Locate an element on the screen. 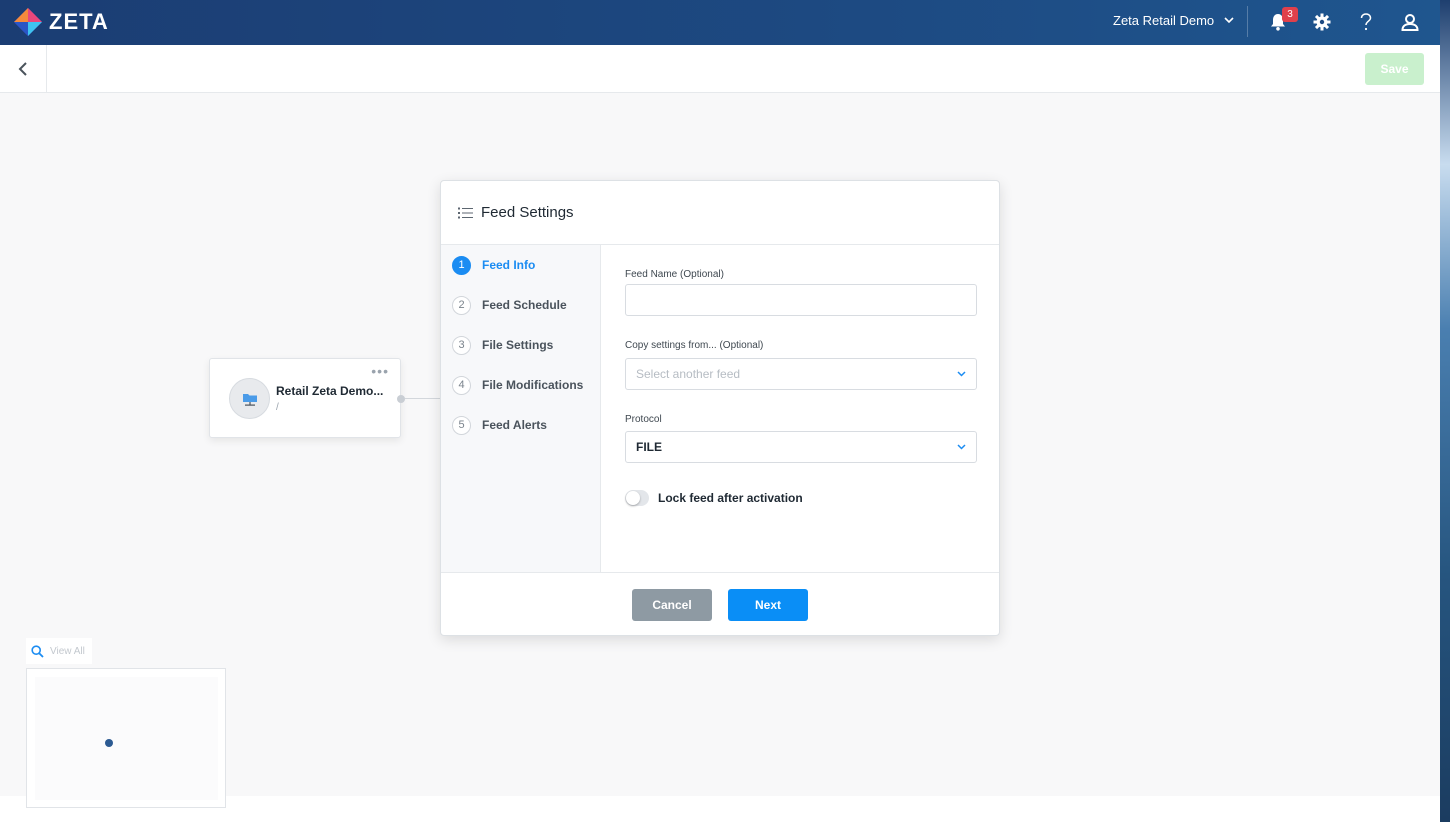 The width and height of the screenshot is (1450, 822). step-feed-schedule: 2 Feed Schedule is located at coordinates (509, 305).